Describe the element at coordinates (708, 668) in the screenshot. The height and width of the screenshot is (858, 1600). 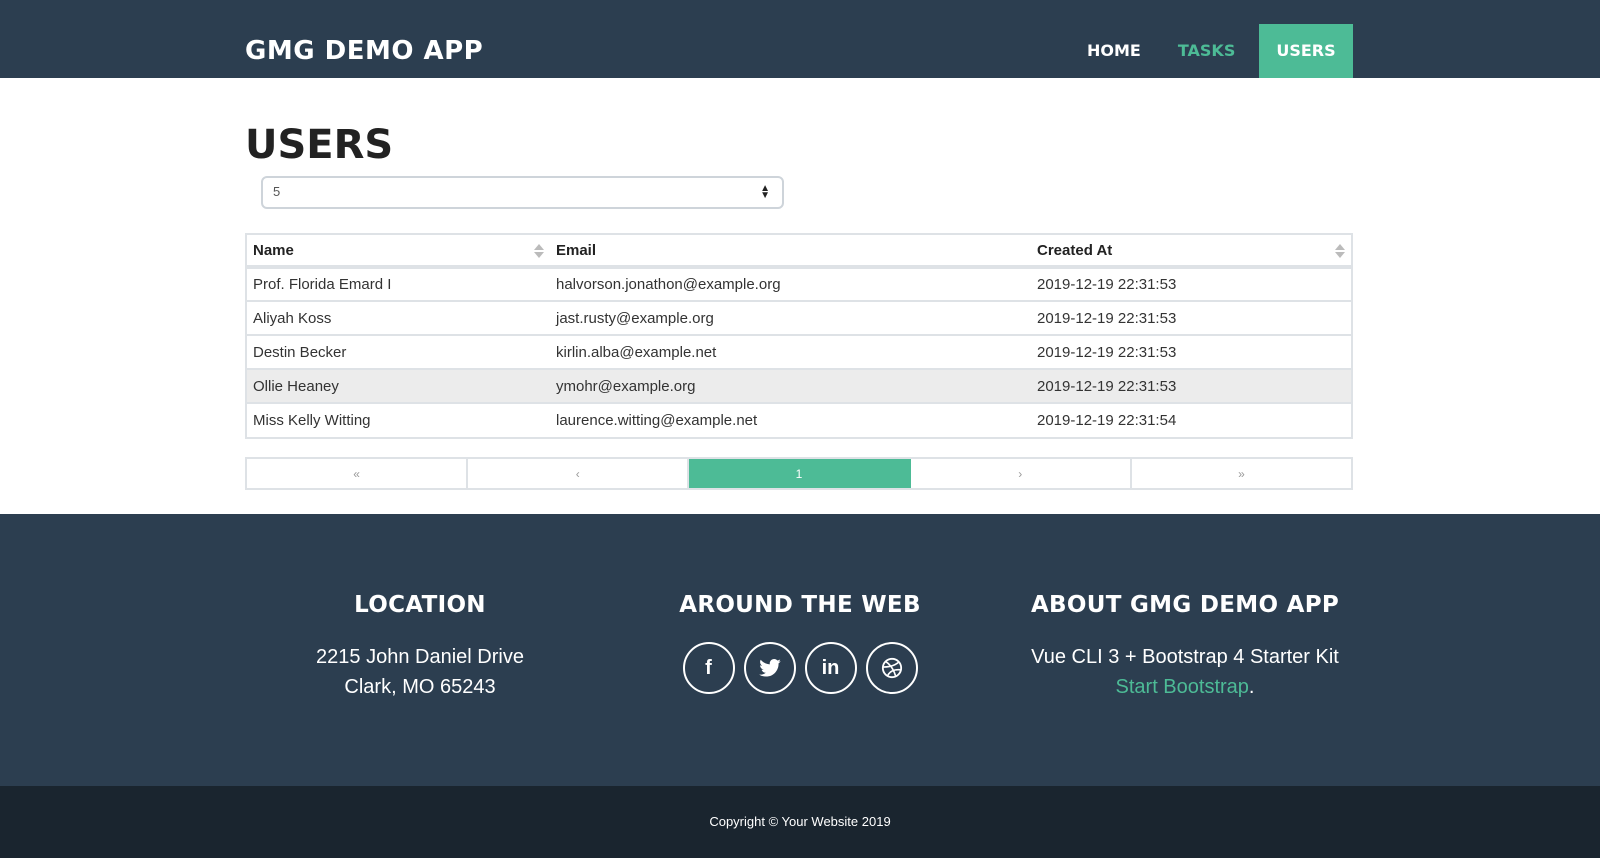
I see `facebook-icon: f` at that location.